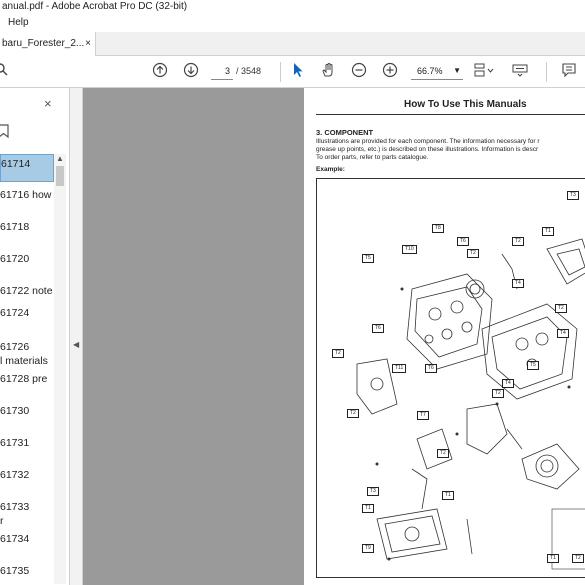  Describe the element at coordinates (292, 23) in the screenshot. I see `menu-bar: Help` at that location.